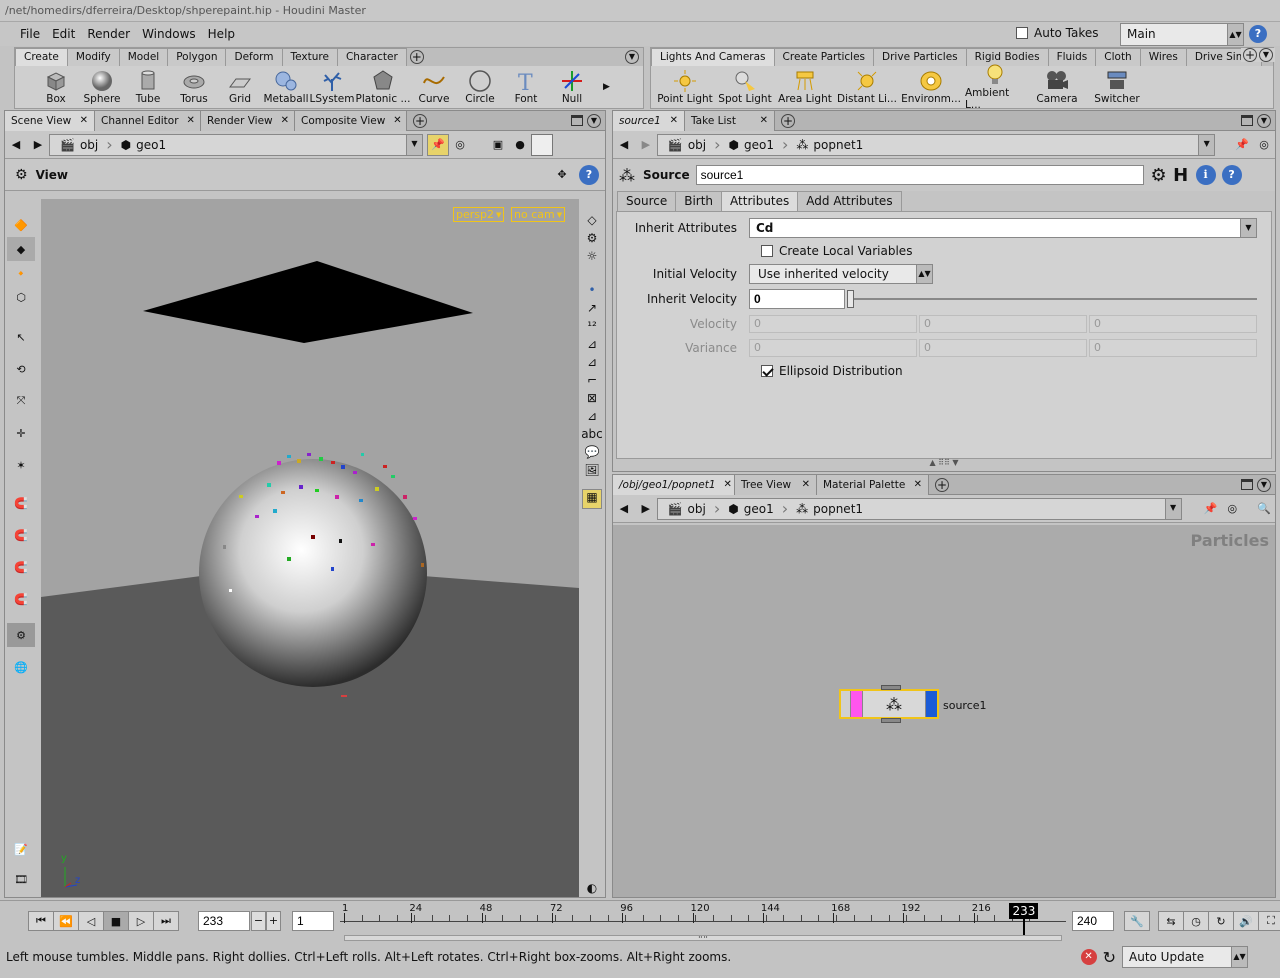 The image size is (1280, 978). Describe the element at coordinates (63, 34) in the screenshot. I see `menu-edit: Edit` at that location.